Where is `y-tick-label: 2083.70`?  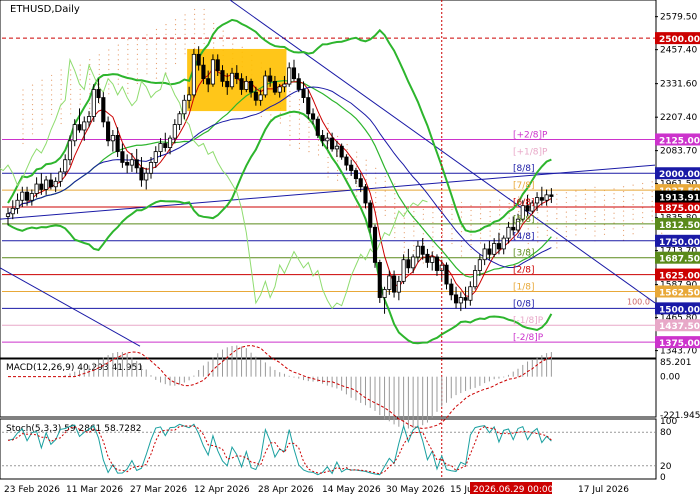
y-tick-label: 2083.70 is located at coordinates (678, 152).